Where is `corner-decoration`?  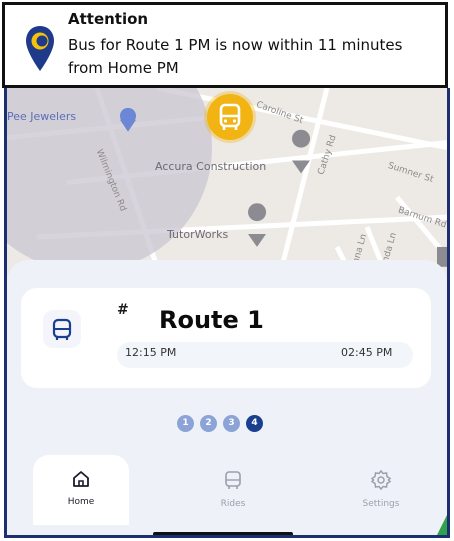
corner-decoration is located at coordinates (442, 525).